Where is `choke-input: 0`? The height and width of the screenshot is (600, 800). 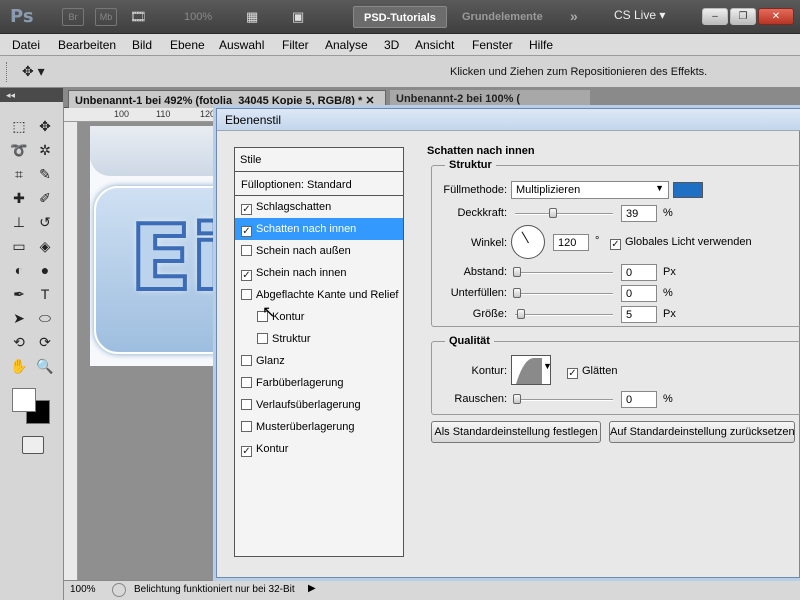
choke-input: 0 is located at coordinates (639, 293).